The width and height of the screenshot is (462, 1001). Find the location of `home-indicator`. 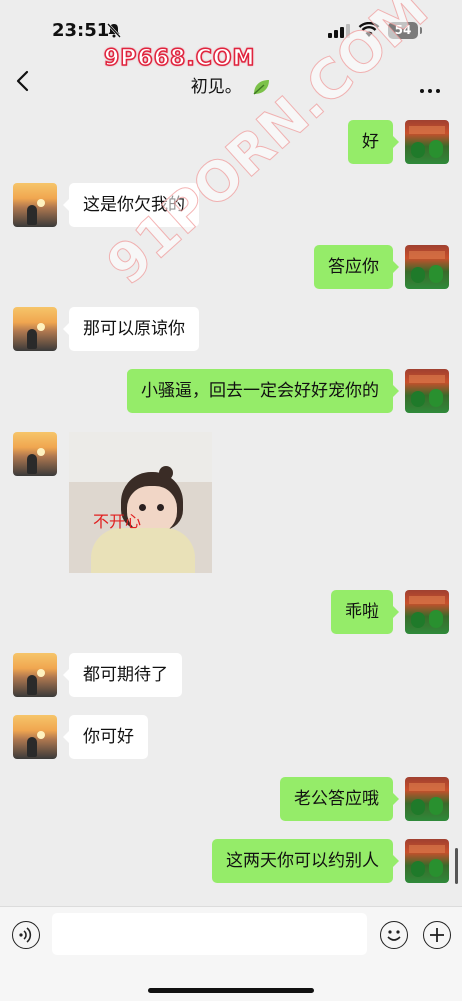

home-indicator is located at coordinates (231, 990).